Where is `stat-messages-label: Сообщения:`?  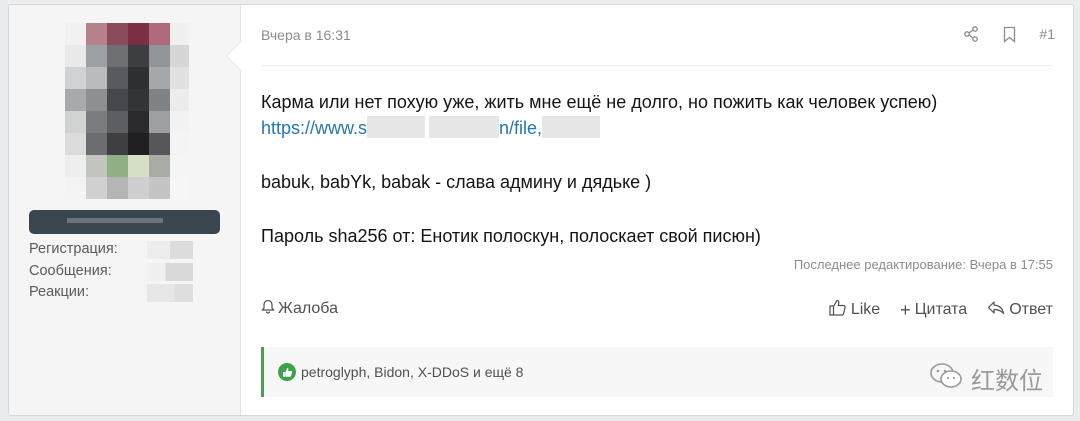
stat-messages-label: Сообщения: is located at coordinates (70, 270).